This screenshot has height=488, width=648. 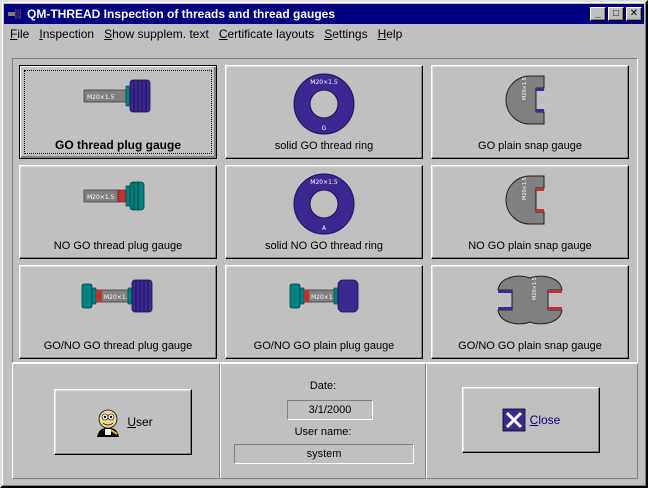 What do you see at coordinates (530, 346) in the screenshot?
I see `gauge-label: GO/NO GO plain snap gauge` at bounding box center [530, 346].